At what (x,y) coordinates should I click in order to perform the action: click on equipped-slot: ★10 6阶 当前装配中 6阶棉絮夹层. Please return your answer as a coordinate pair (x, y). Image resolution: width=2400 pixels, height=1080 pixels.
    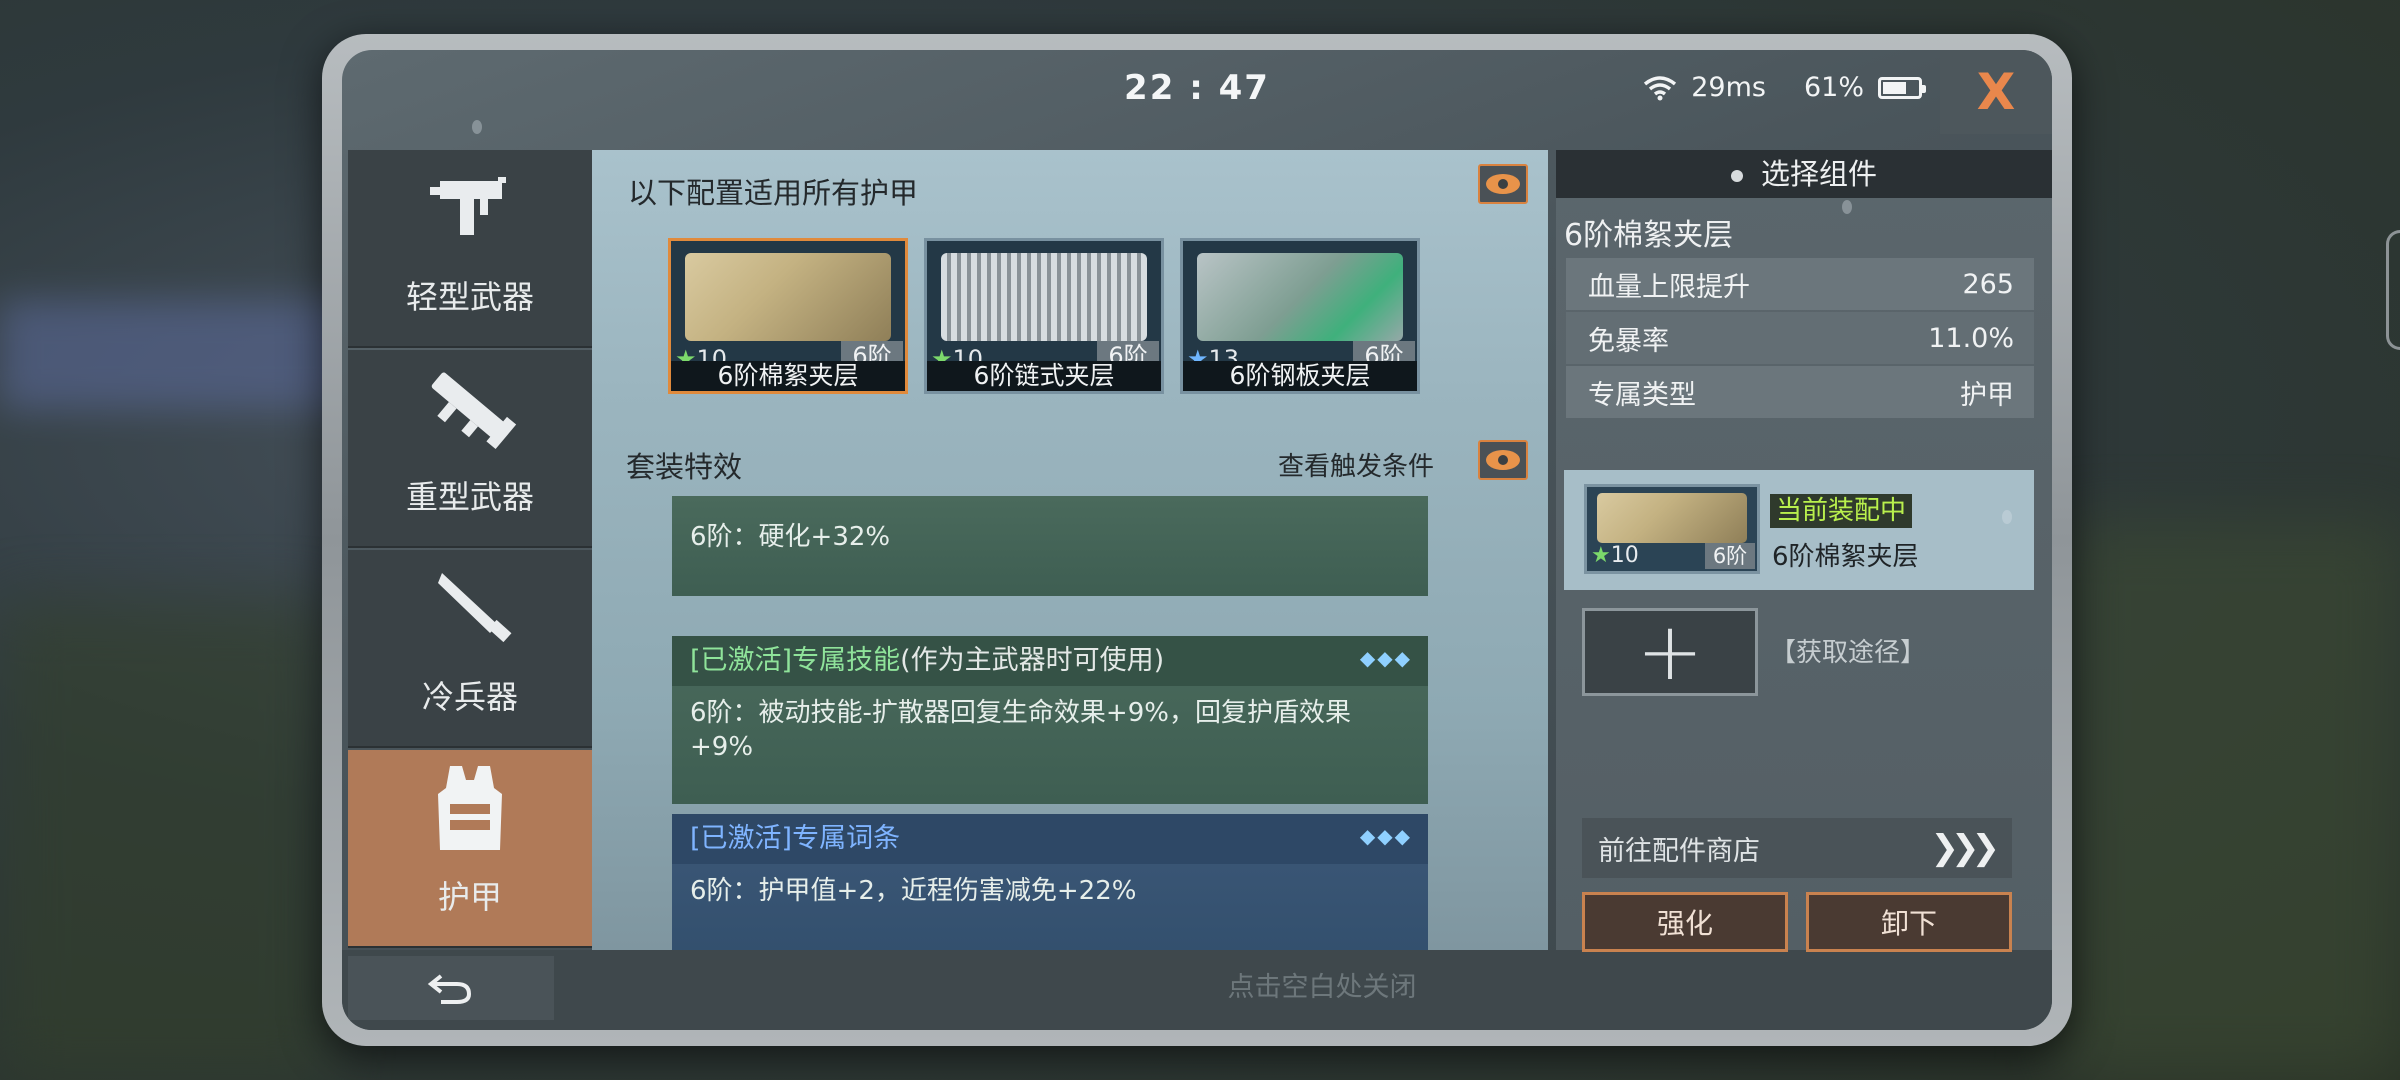
    Looking at the image, I should click on (1799, 530).